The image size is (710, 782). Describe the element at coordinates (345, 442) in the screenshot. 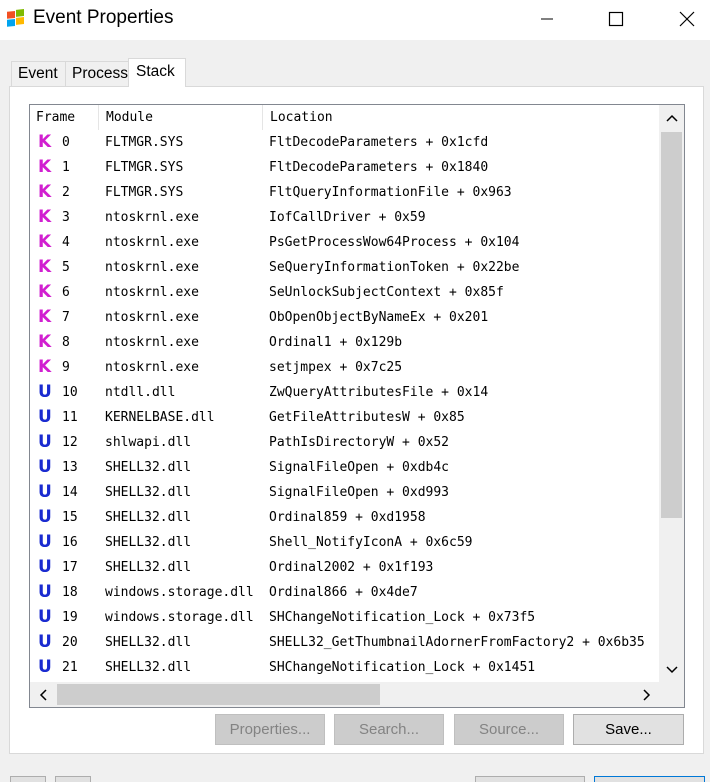

I see `table-row: U 12 shlwapi.dll PathIsDirectoryW + 0x52` at that location.